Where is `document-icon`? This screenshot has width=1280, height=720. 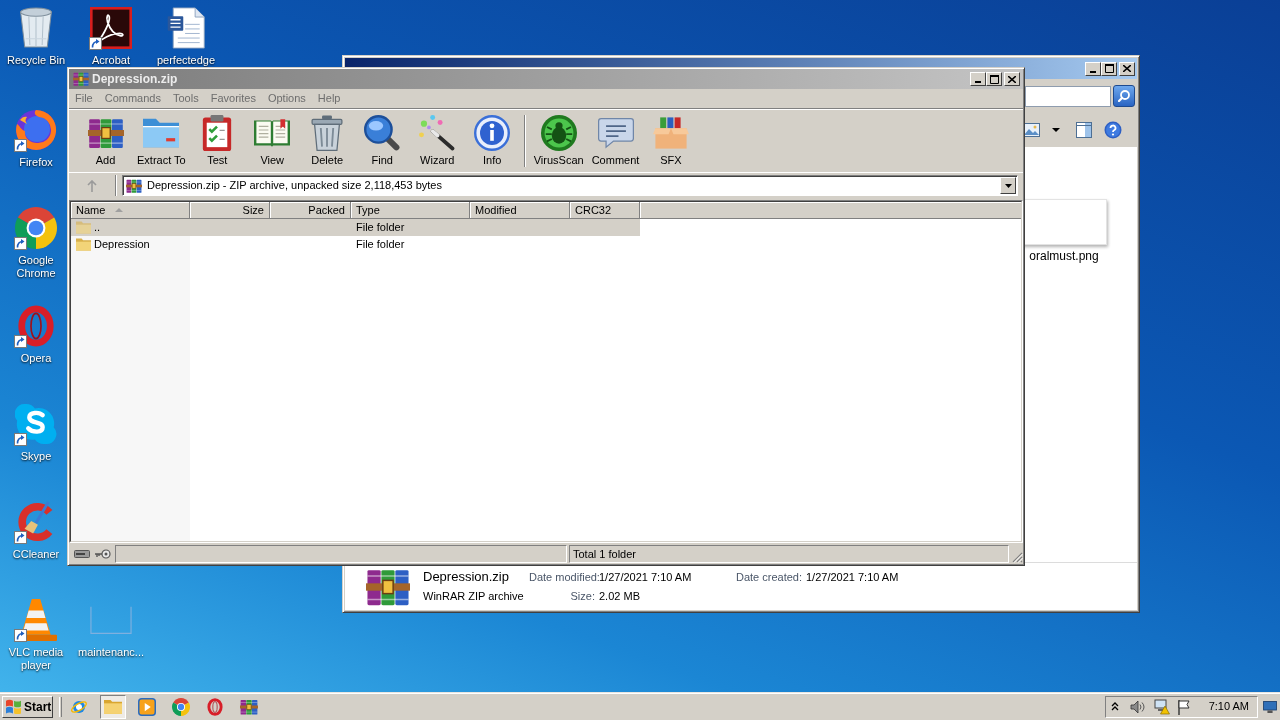
document-icon is located at coordinates (186, 28).